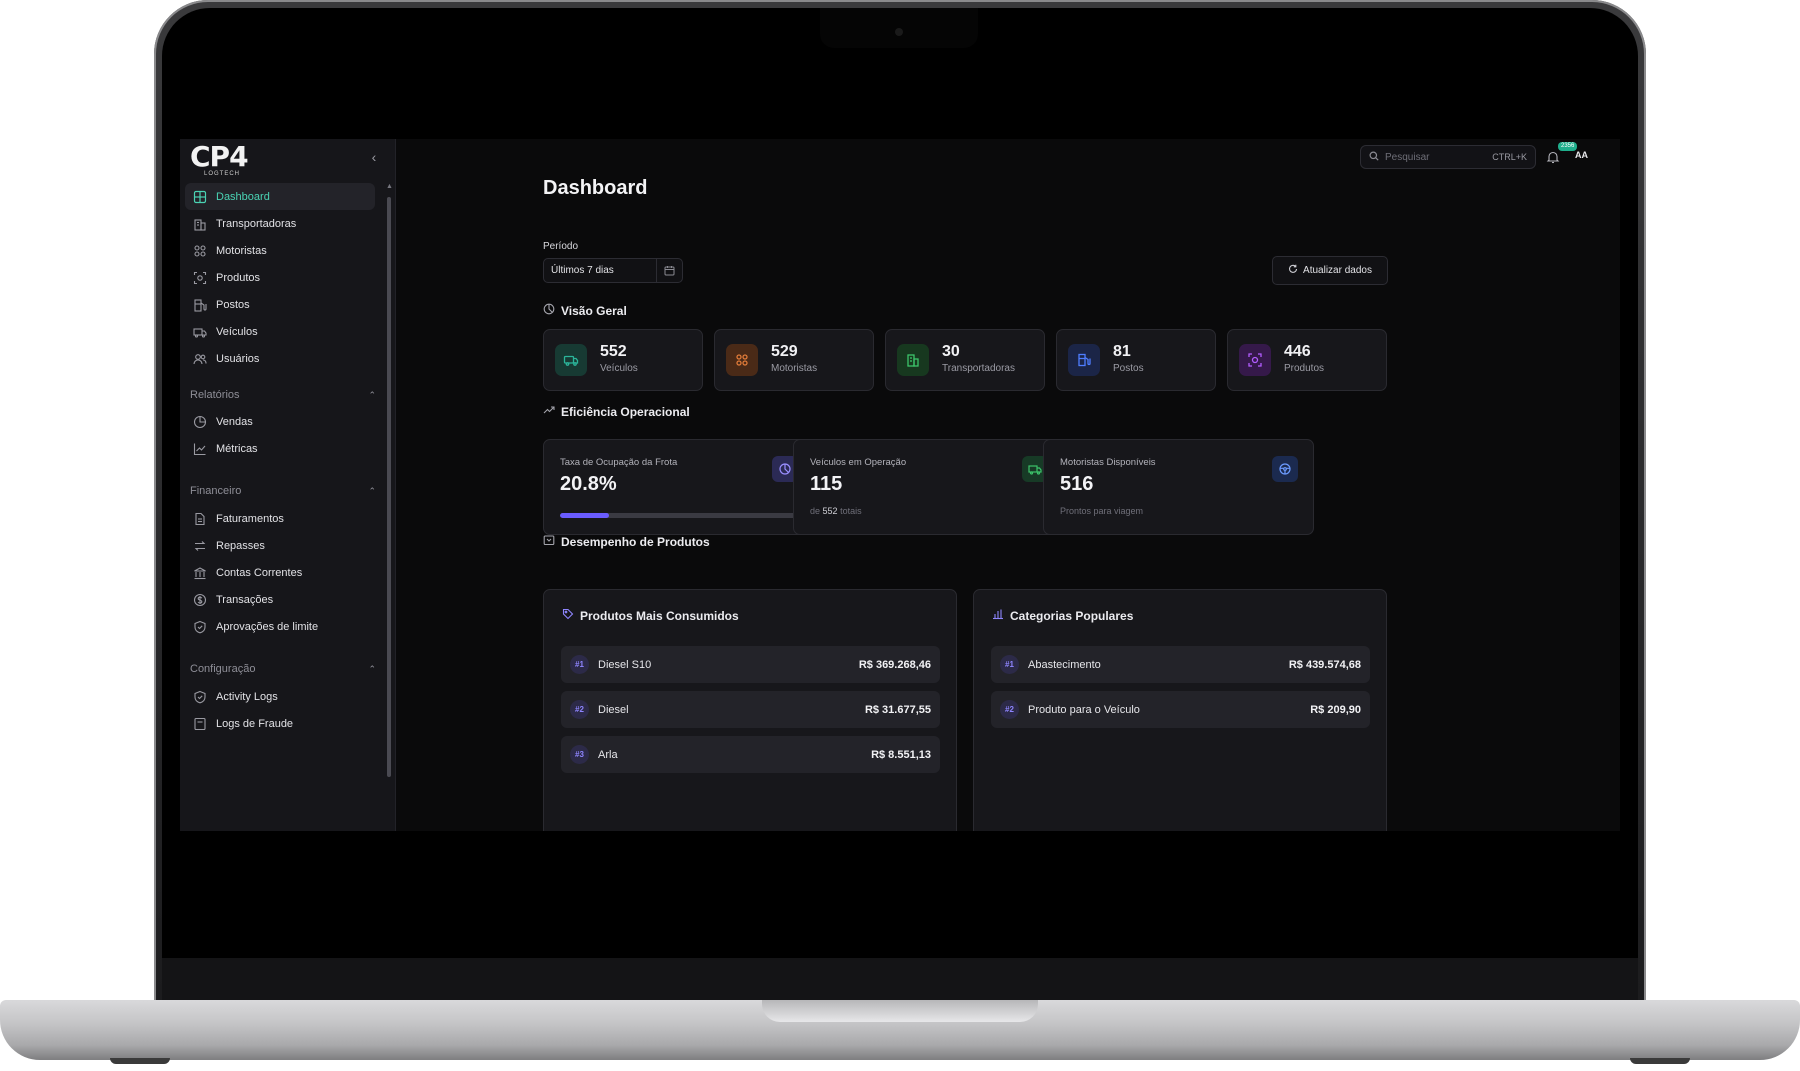 The height and width of the screenshot is (1071, 1800). I want to click on collapse-sidebar-icon: ‹, so click(374, 157).